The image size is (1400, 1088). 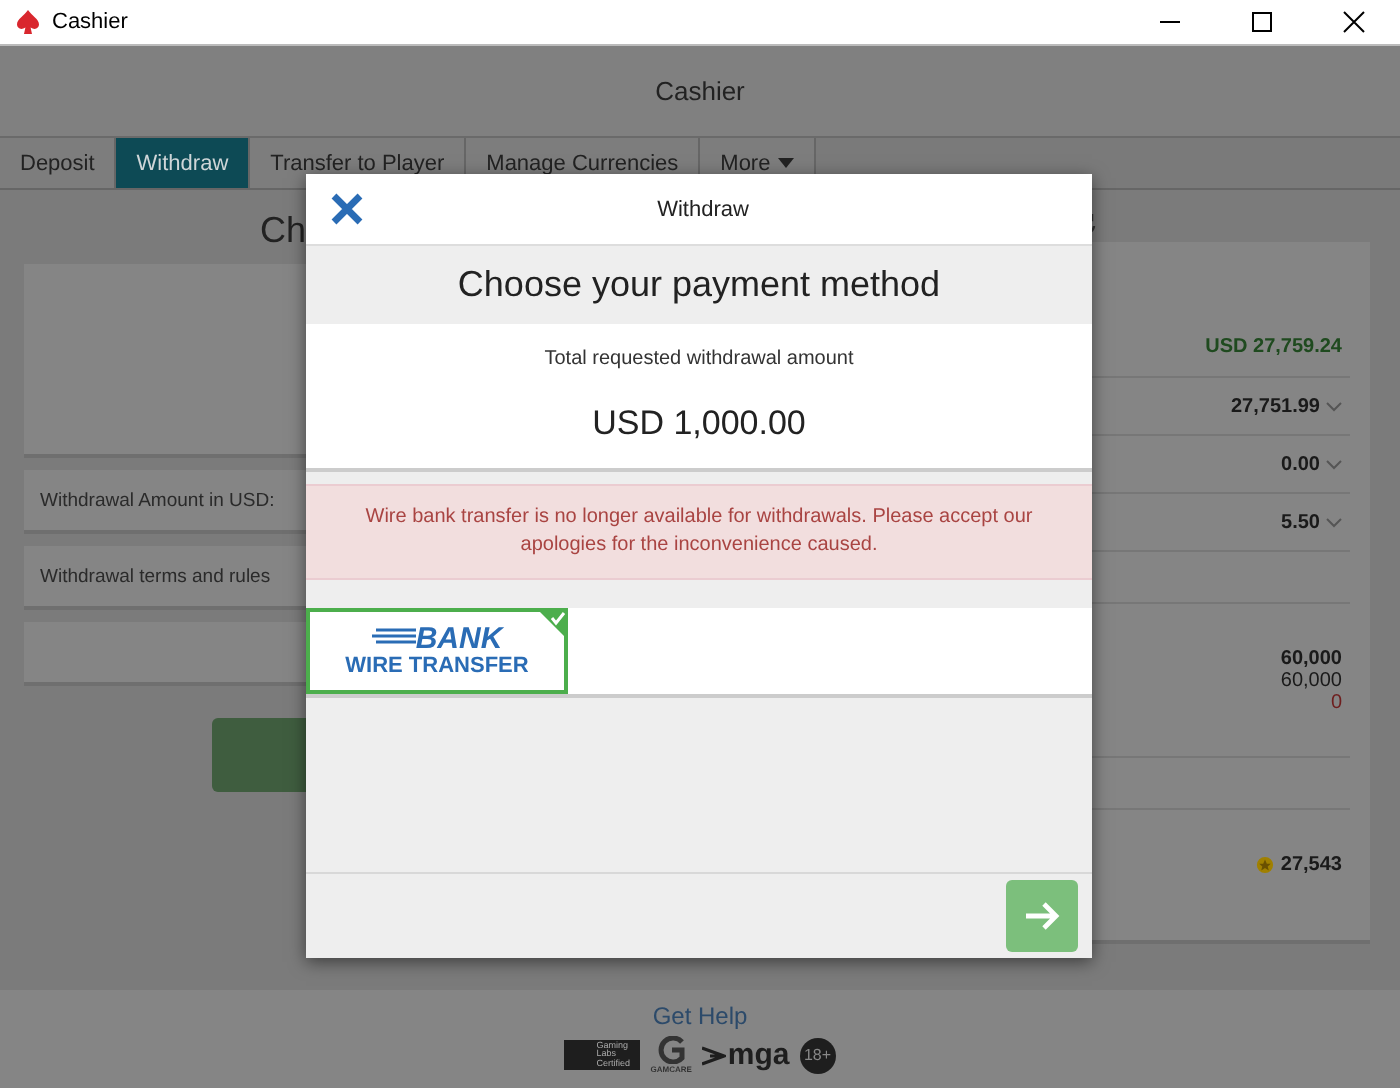 I want to click on arrow-right-icon, so click(x=1042, y=916).